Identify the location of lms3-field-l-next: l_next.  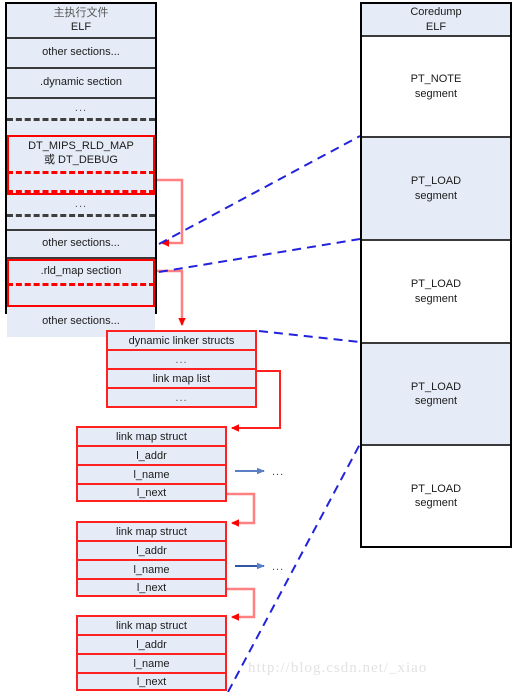
(151, 681).